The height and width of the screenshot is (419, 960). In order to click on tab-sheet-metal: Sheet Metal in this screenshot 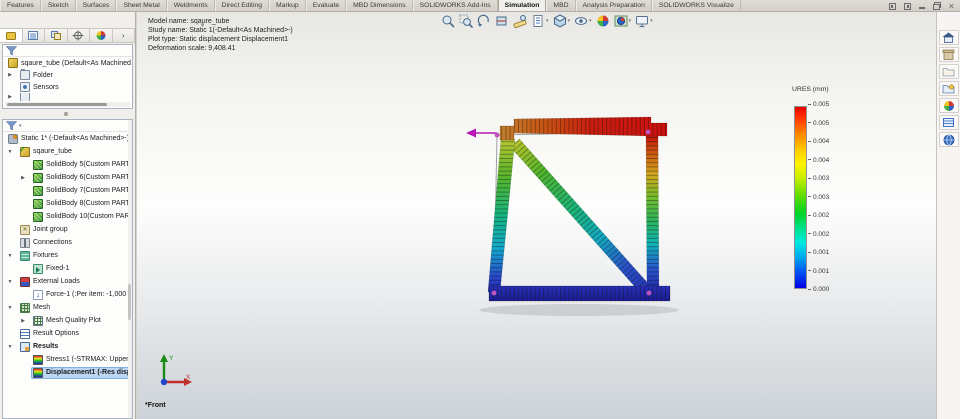, I will do `click(141, 5)`.